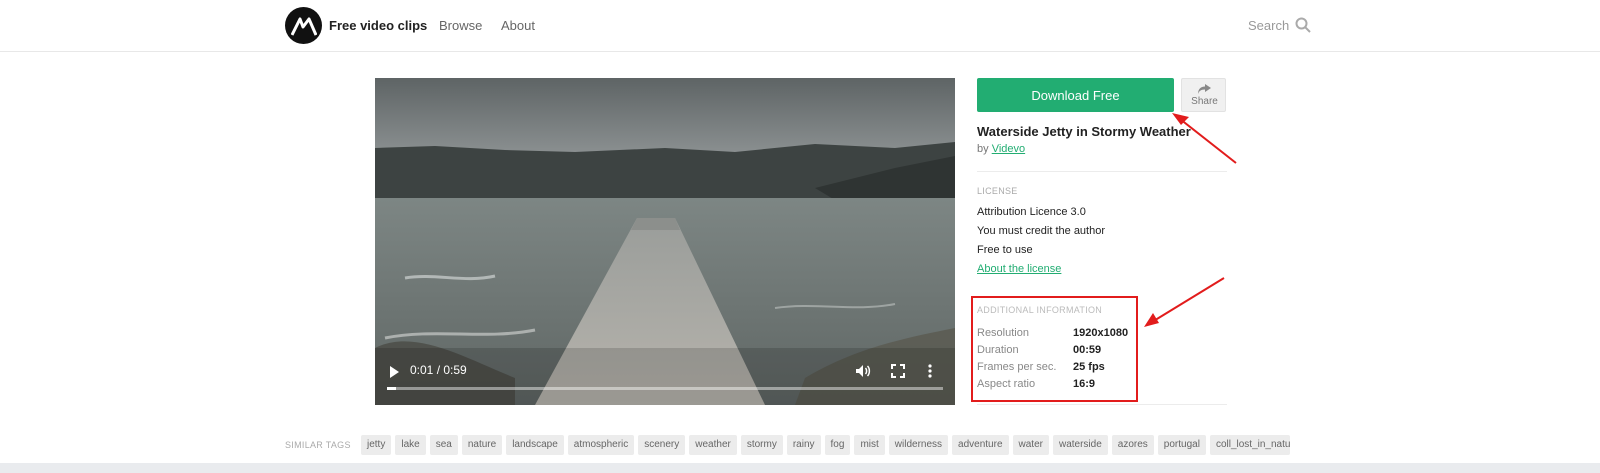 The image size is (1600, 473). What do you see at coordinates (983, 149) in the screenshot?
I see `by-prefix: by` at bounding box center [983, 149].